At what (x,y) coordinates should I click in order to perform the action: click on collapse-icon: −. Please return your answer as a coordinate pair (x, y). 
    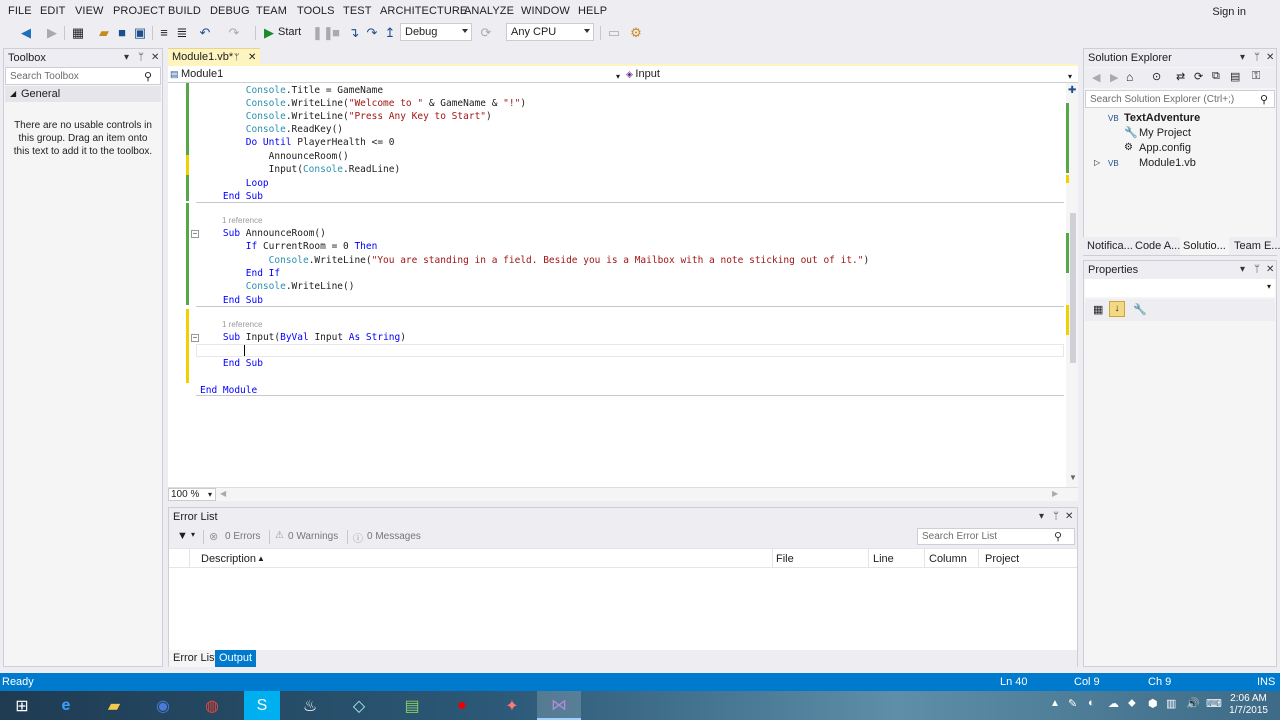
    Looking at the image, I should click on (195, 234).